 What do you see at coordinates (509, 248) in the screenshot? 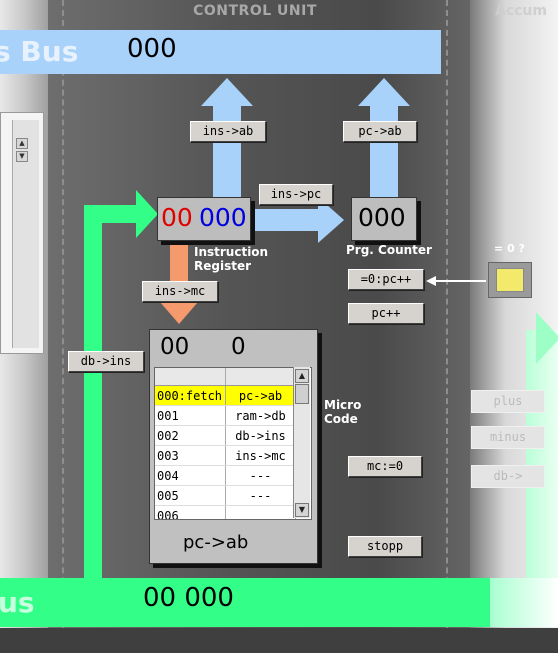
I see `zero-flag-label: = 0 ?` at bounding box center [509, 248].